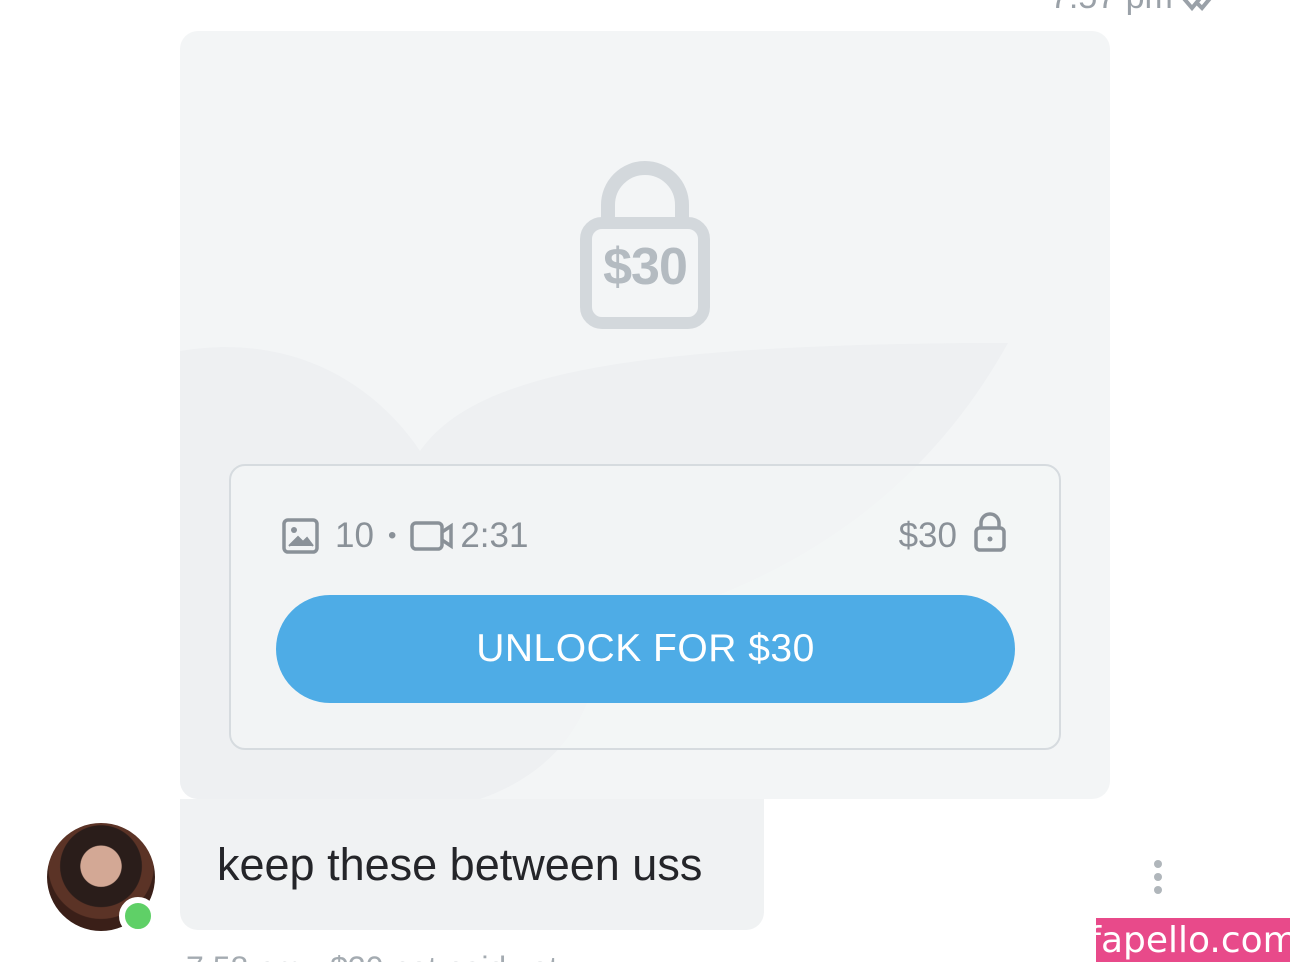  Describe the element at coordinates (1158, 878) in the screenshot. I see `more-vertical-icon` at that location.